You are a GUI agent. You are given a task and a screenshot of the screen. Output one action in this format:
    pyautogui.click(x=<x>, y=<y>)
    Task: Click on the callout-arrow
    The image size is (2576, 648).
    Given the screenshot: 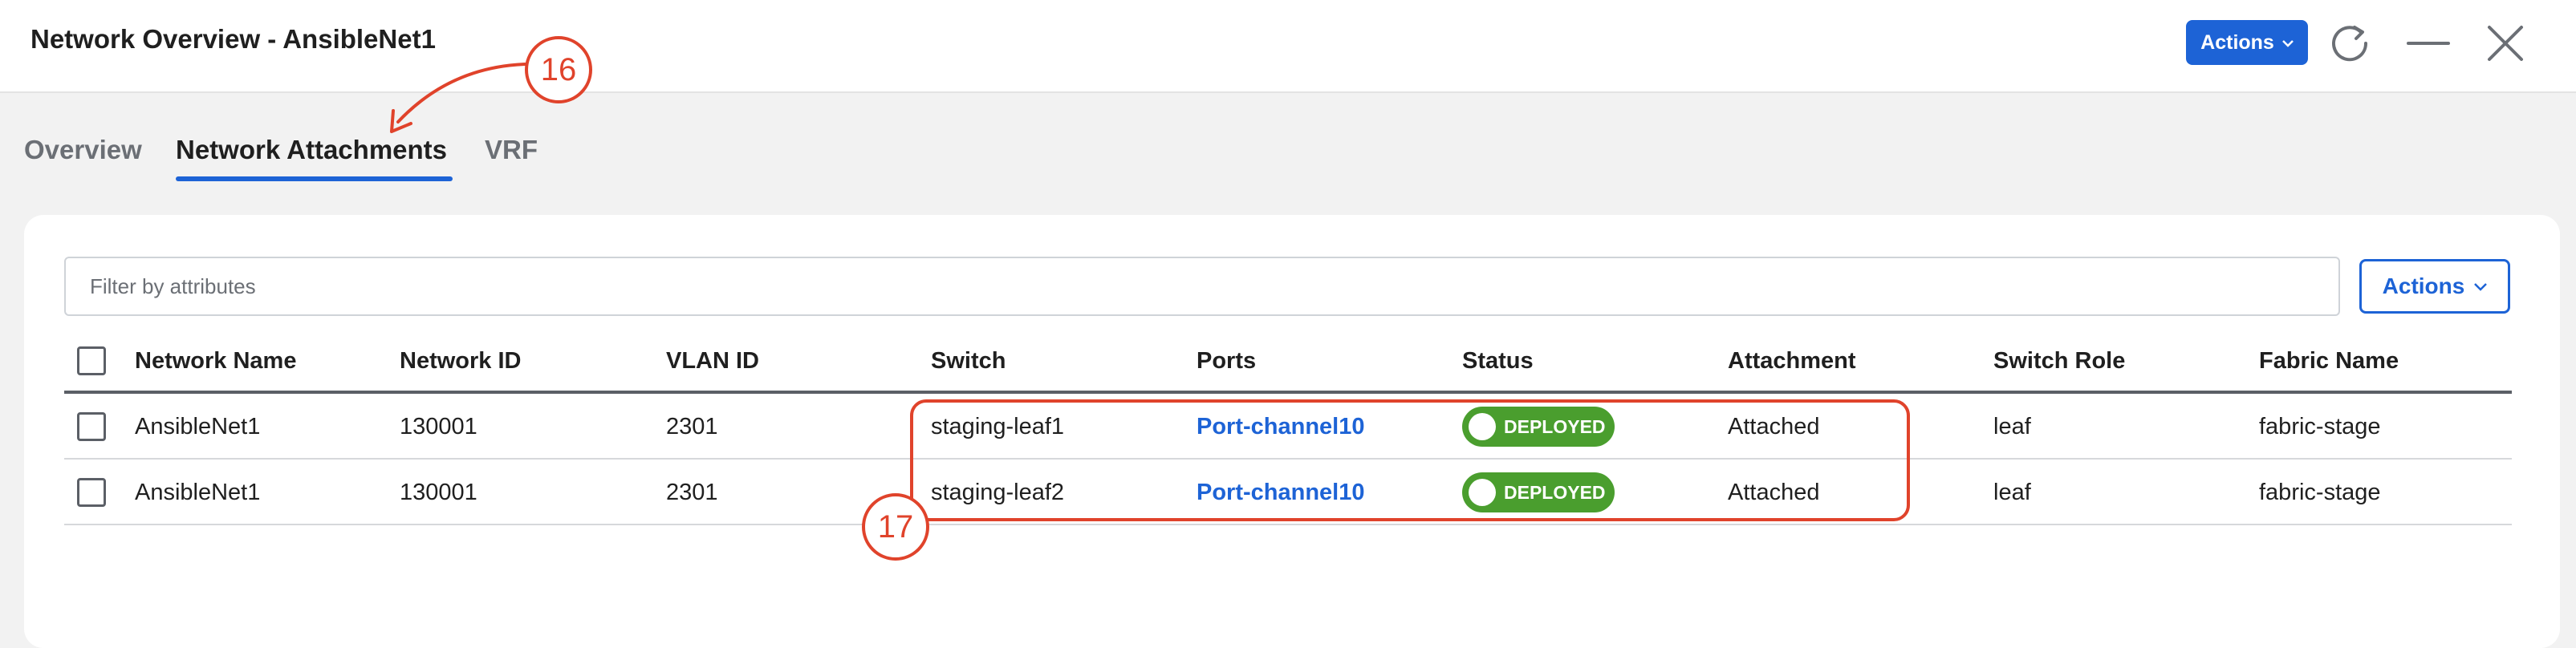 What is the action you would take?
    pyautogui.click(x=458, y=98)
    